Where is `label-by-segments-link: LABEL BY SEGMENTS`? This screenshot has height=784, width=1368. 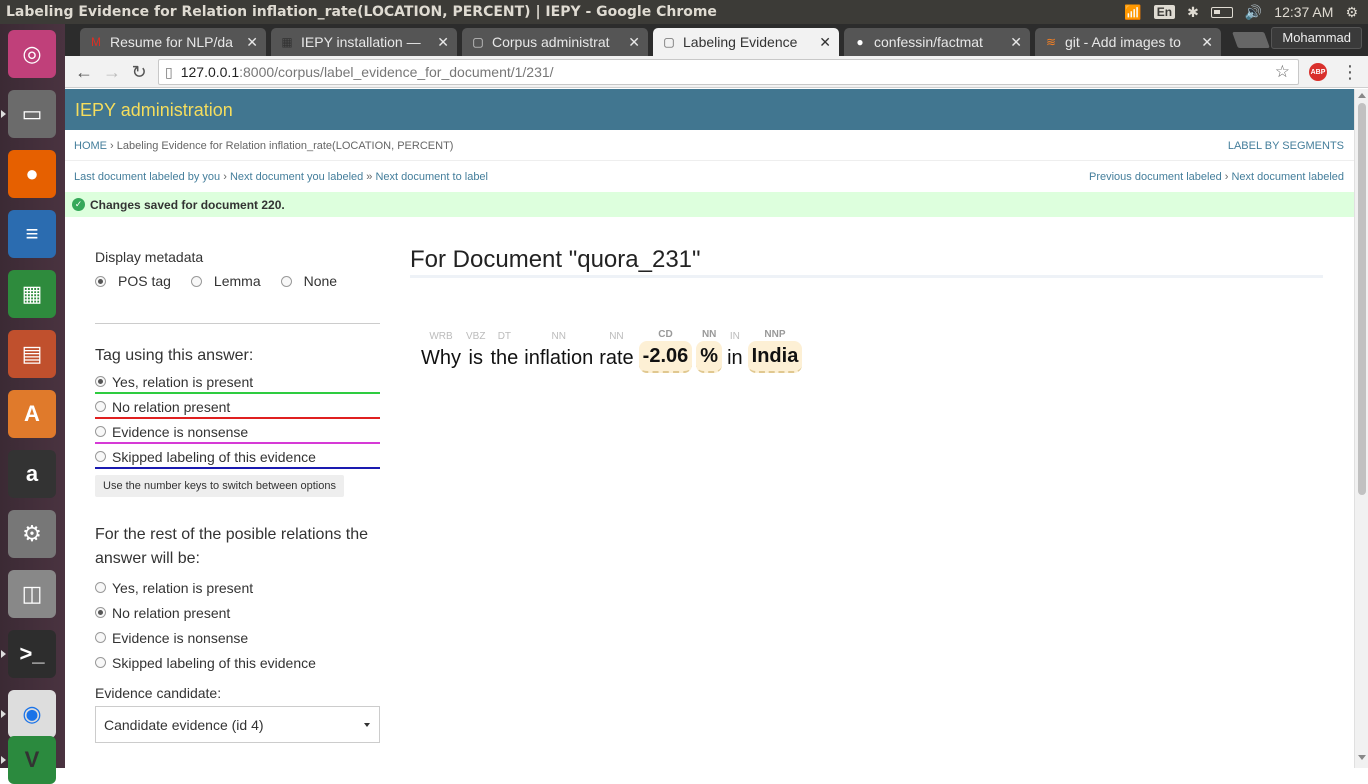 label-by-segments-link: LABEL BY SEGMENTS is located at coordinates (1286, 146).